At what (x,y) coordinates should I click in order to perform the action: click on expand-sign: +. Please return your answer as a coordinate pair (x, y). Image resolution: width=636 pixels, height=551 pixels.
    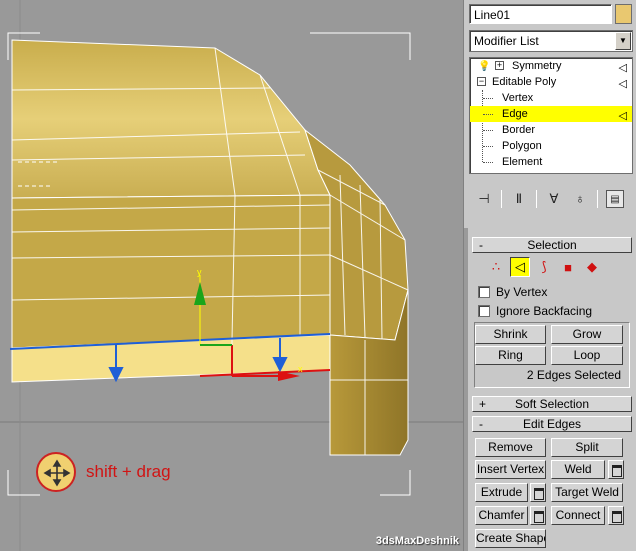
    Looking at the image, I should click on (483, 404).